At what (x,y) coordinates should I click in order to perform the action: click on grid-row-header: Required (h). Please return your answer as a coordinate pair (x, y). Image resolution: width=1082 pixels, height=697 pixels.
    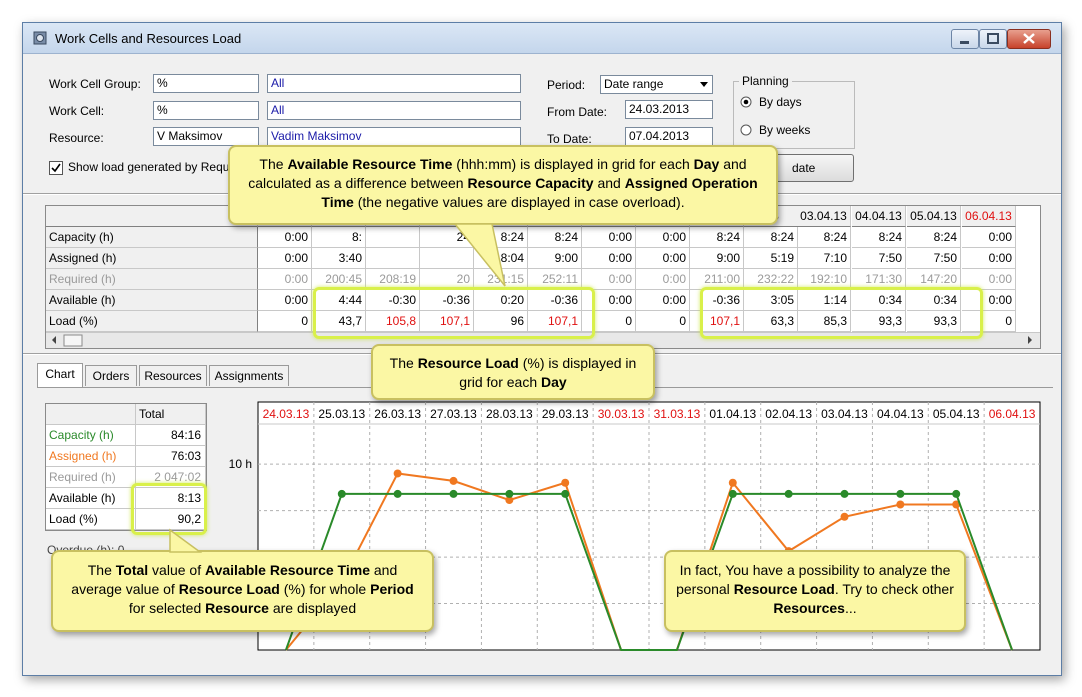
    Looking at the image, I should click on (152, 279).